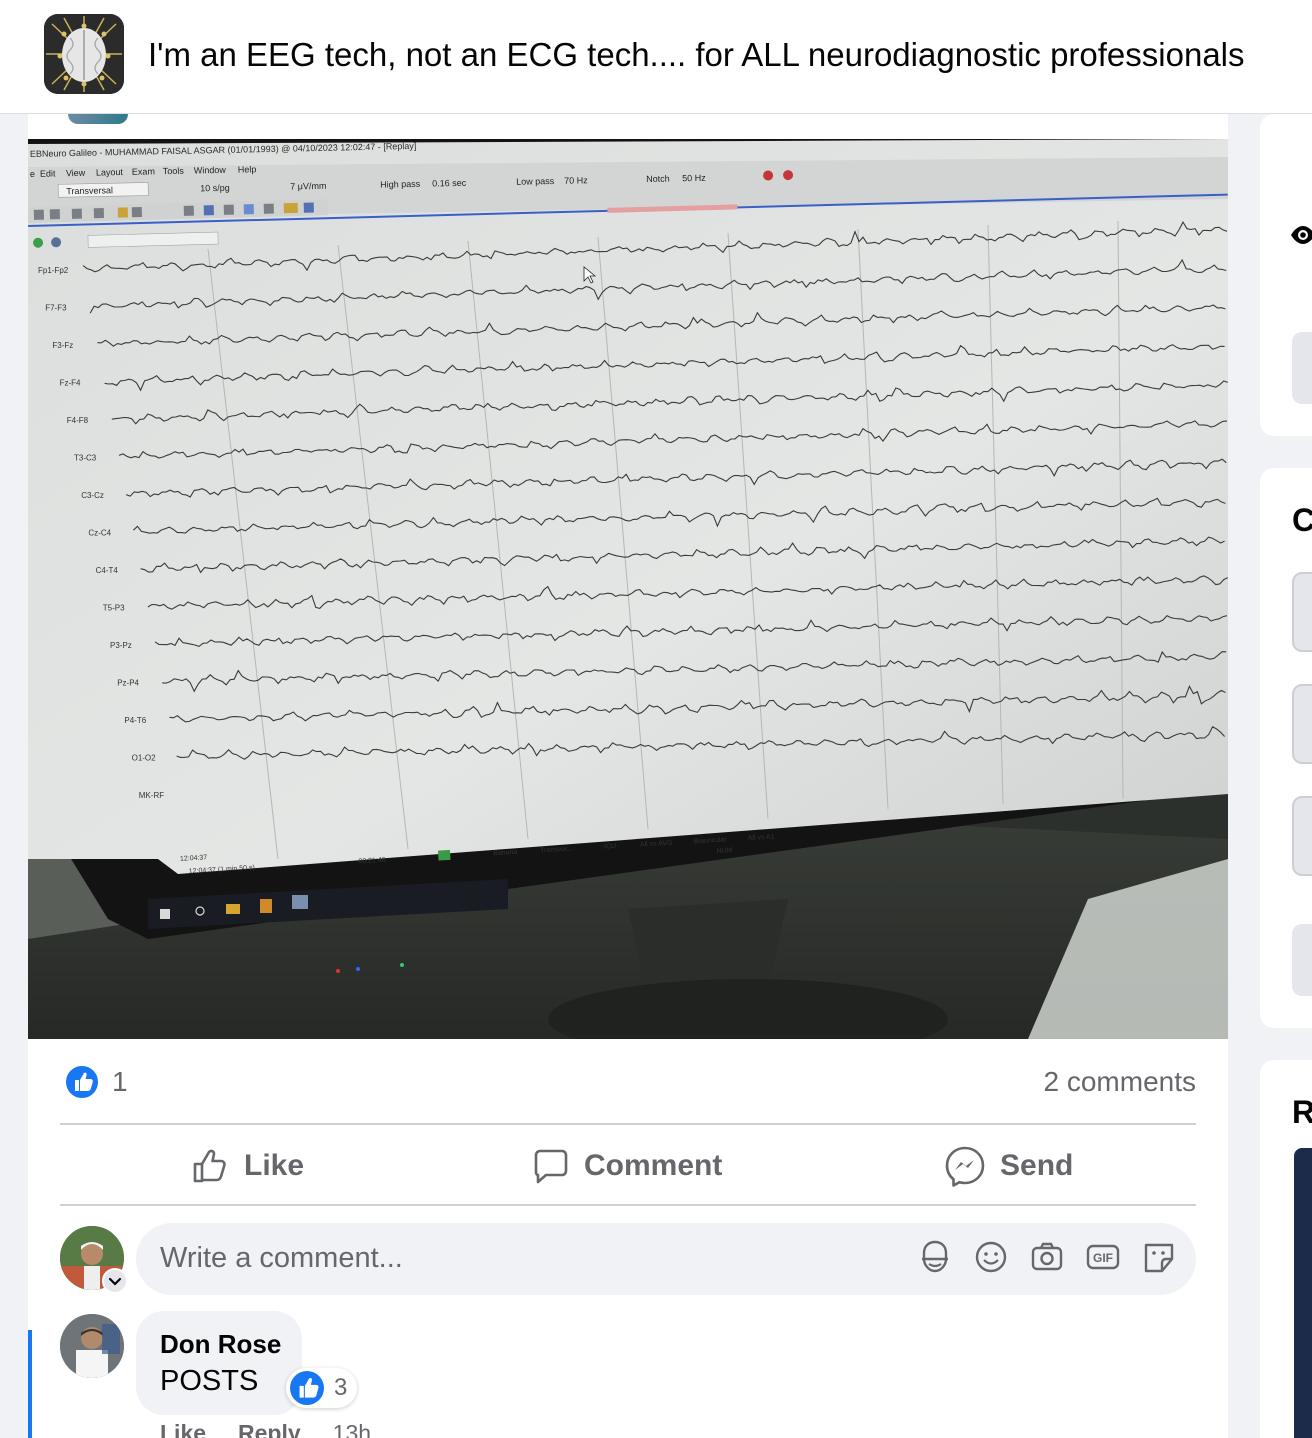 The height and width of the screenshot is (1438, 1312). I want to click on commenter-avatar, so click(92, 1346).